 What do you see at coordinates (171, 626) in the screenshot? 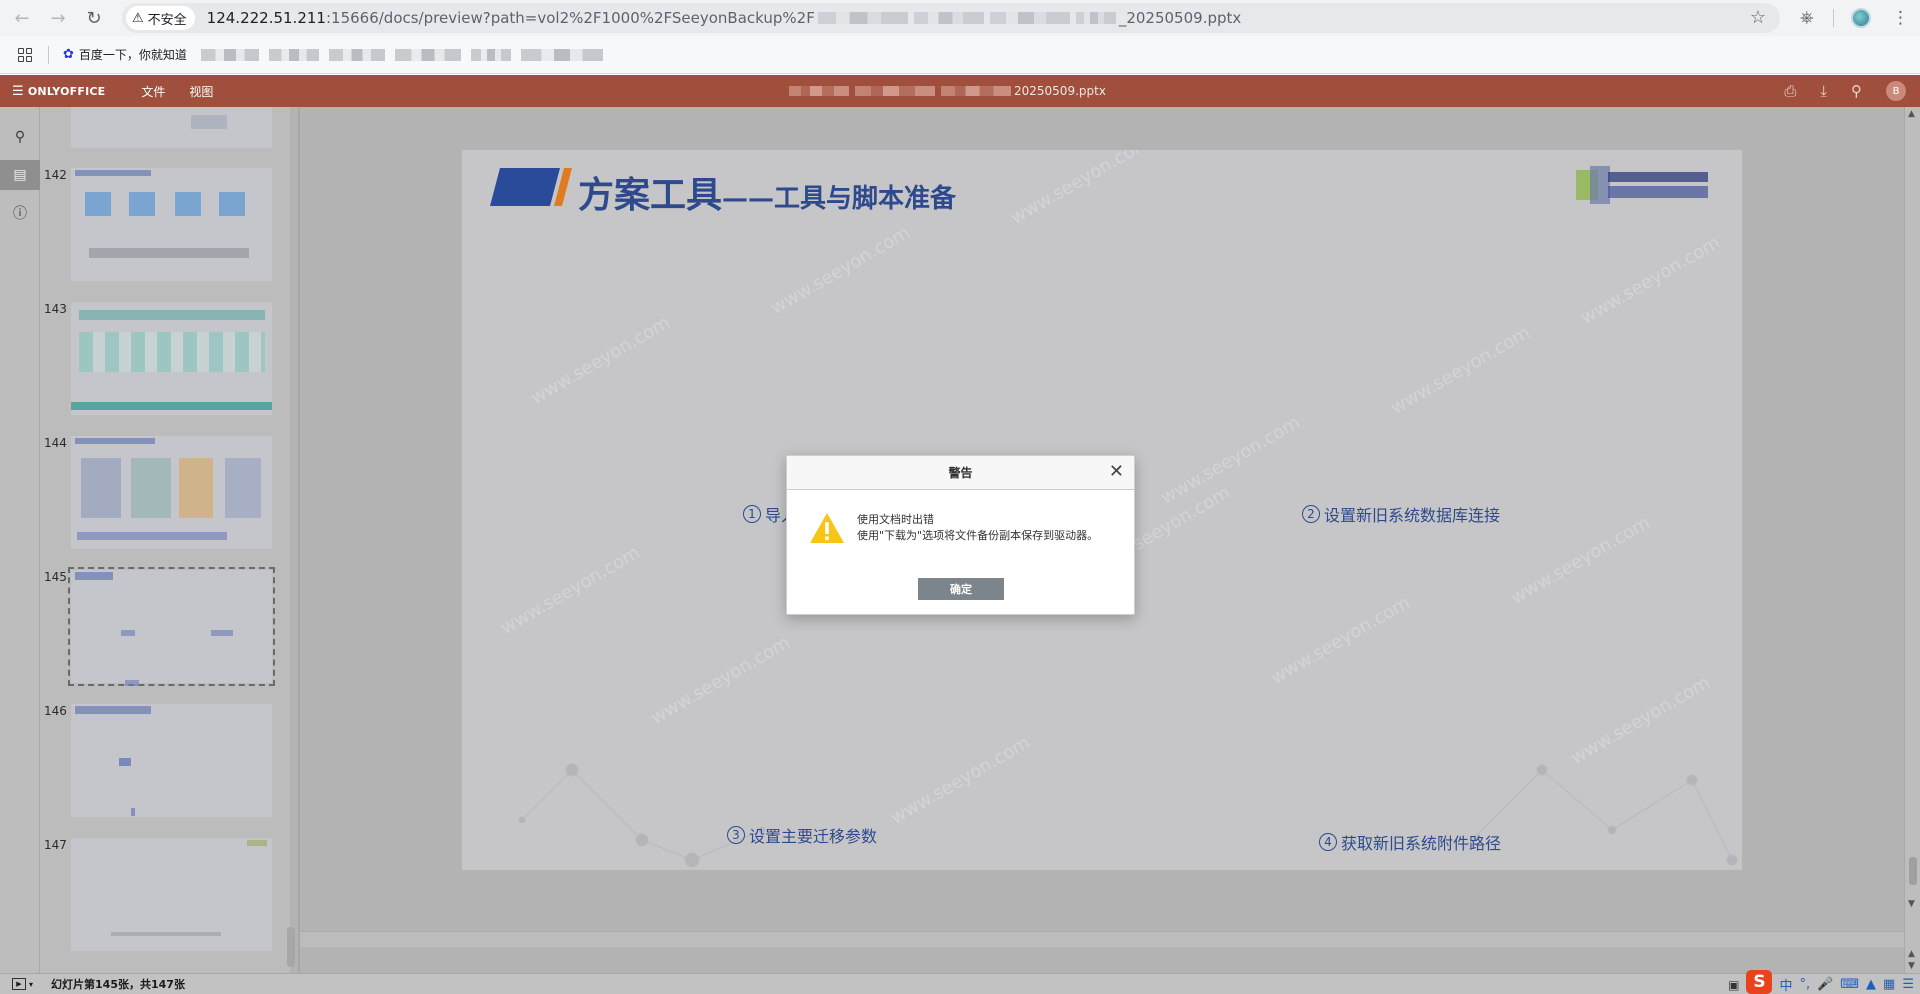
I see `slide-thumbnail-selected` at bounding box center [171, 626].